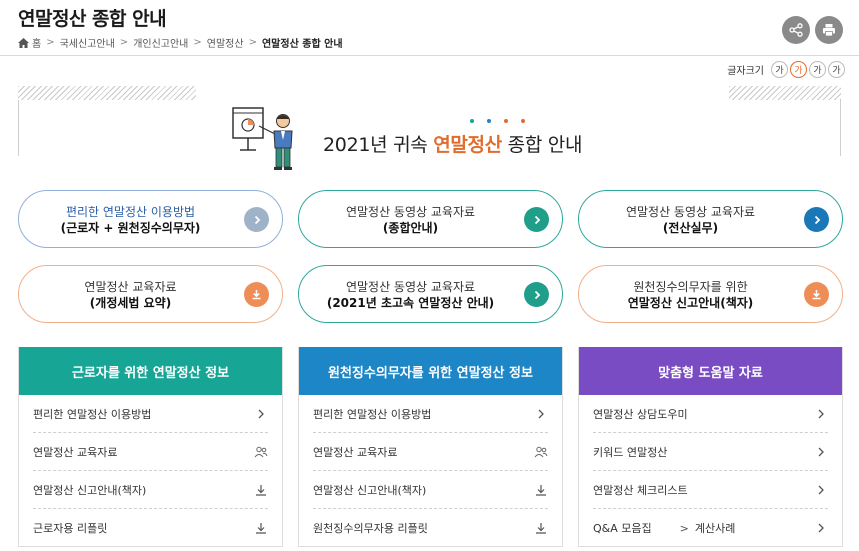 The image size is (859, 551). I want to click on font-size-large-button: 가, so click(817, 69).